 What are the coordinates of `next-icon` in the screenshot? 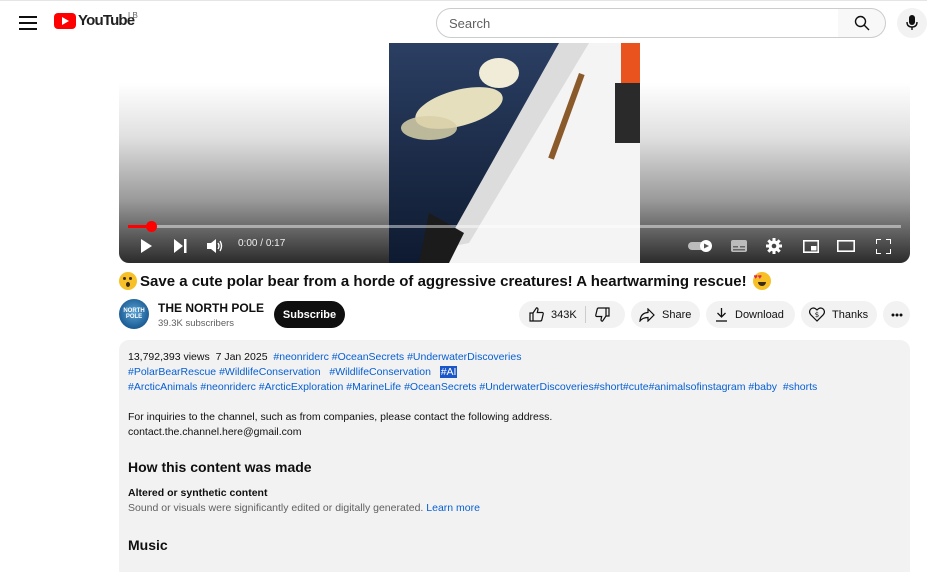 It's located at (180, 246).